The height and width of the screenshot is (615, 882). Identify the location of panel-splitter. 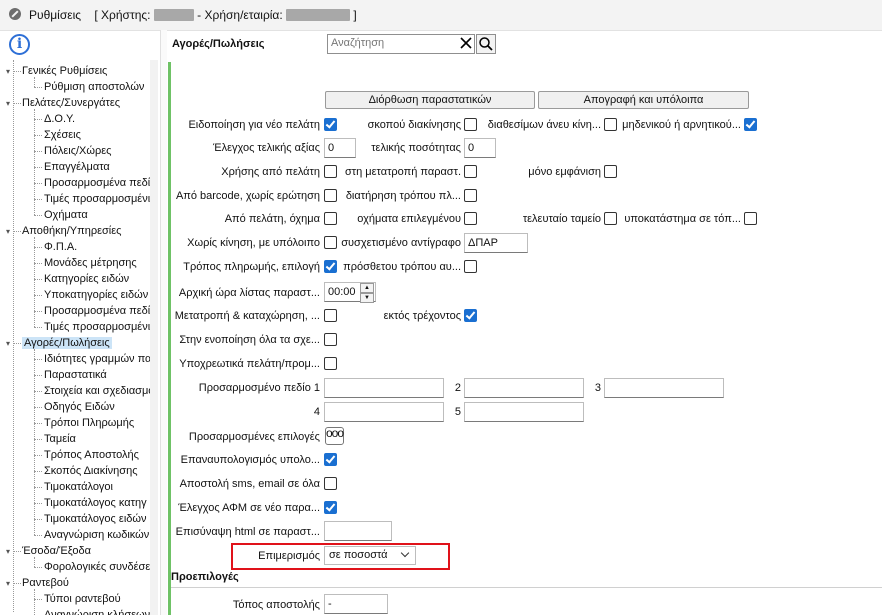
(163, 322).